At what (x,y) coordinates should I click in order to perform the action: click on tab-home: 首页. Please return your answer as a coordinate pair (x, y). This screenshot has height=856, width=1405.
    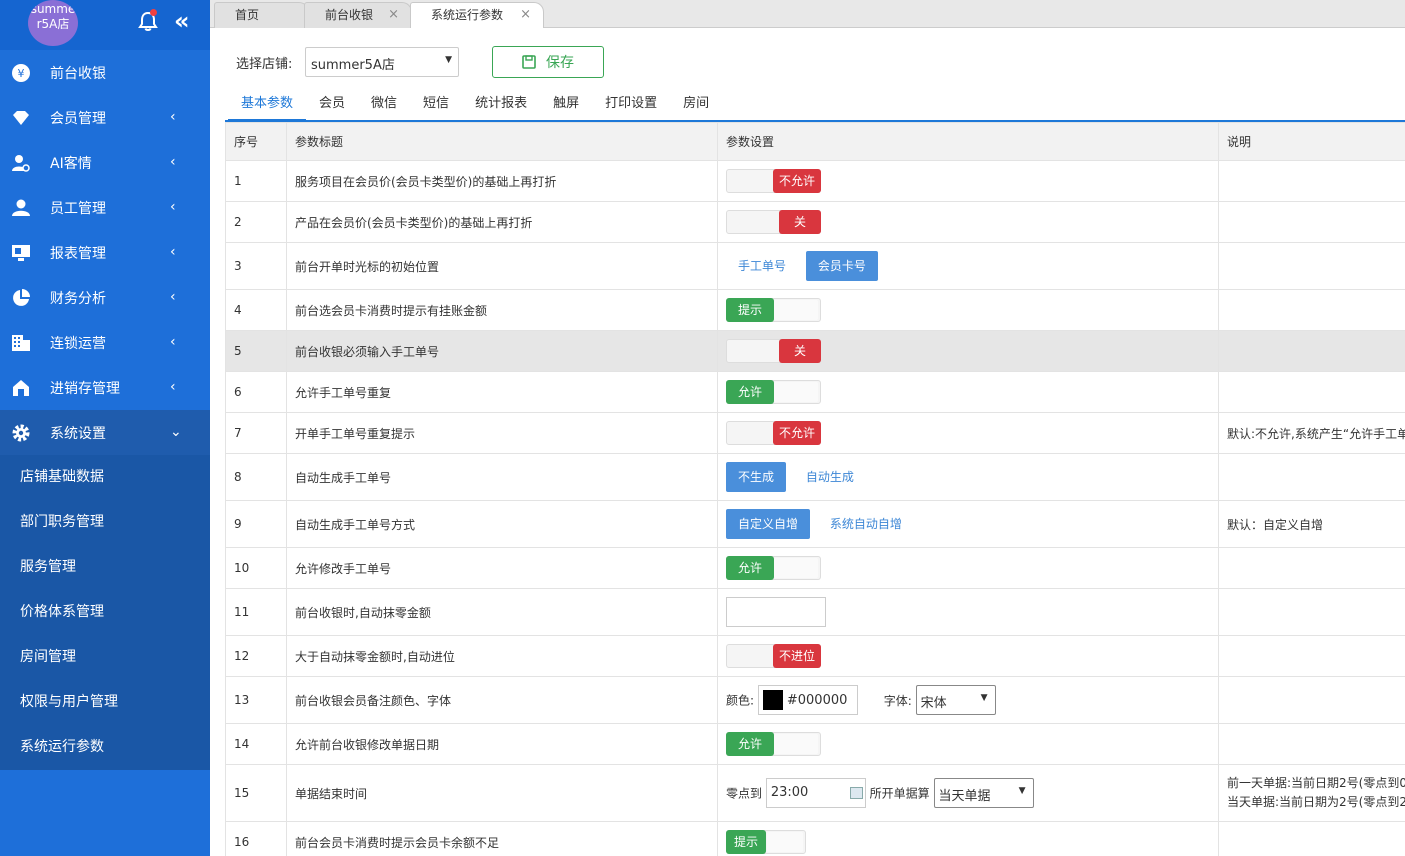
    Looking at the image, I should click on (261, 15).